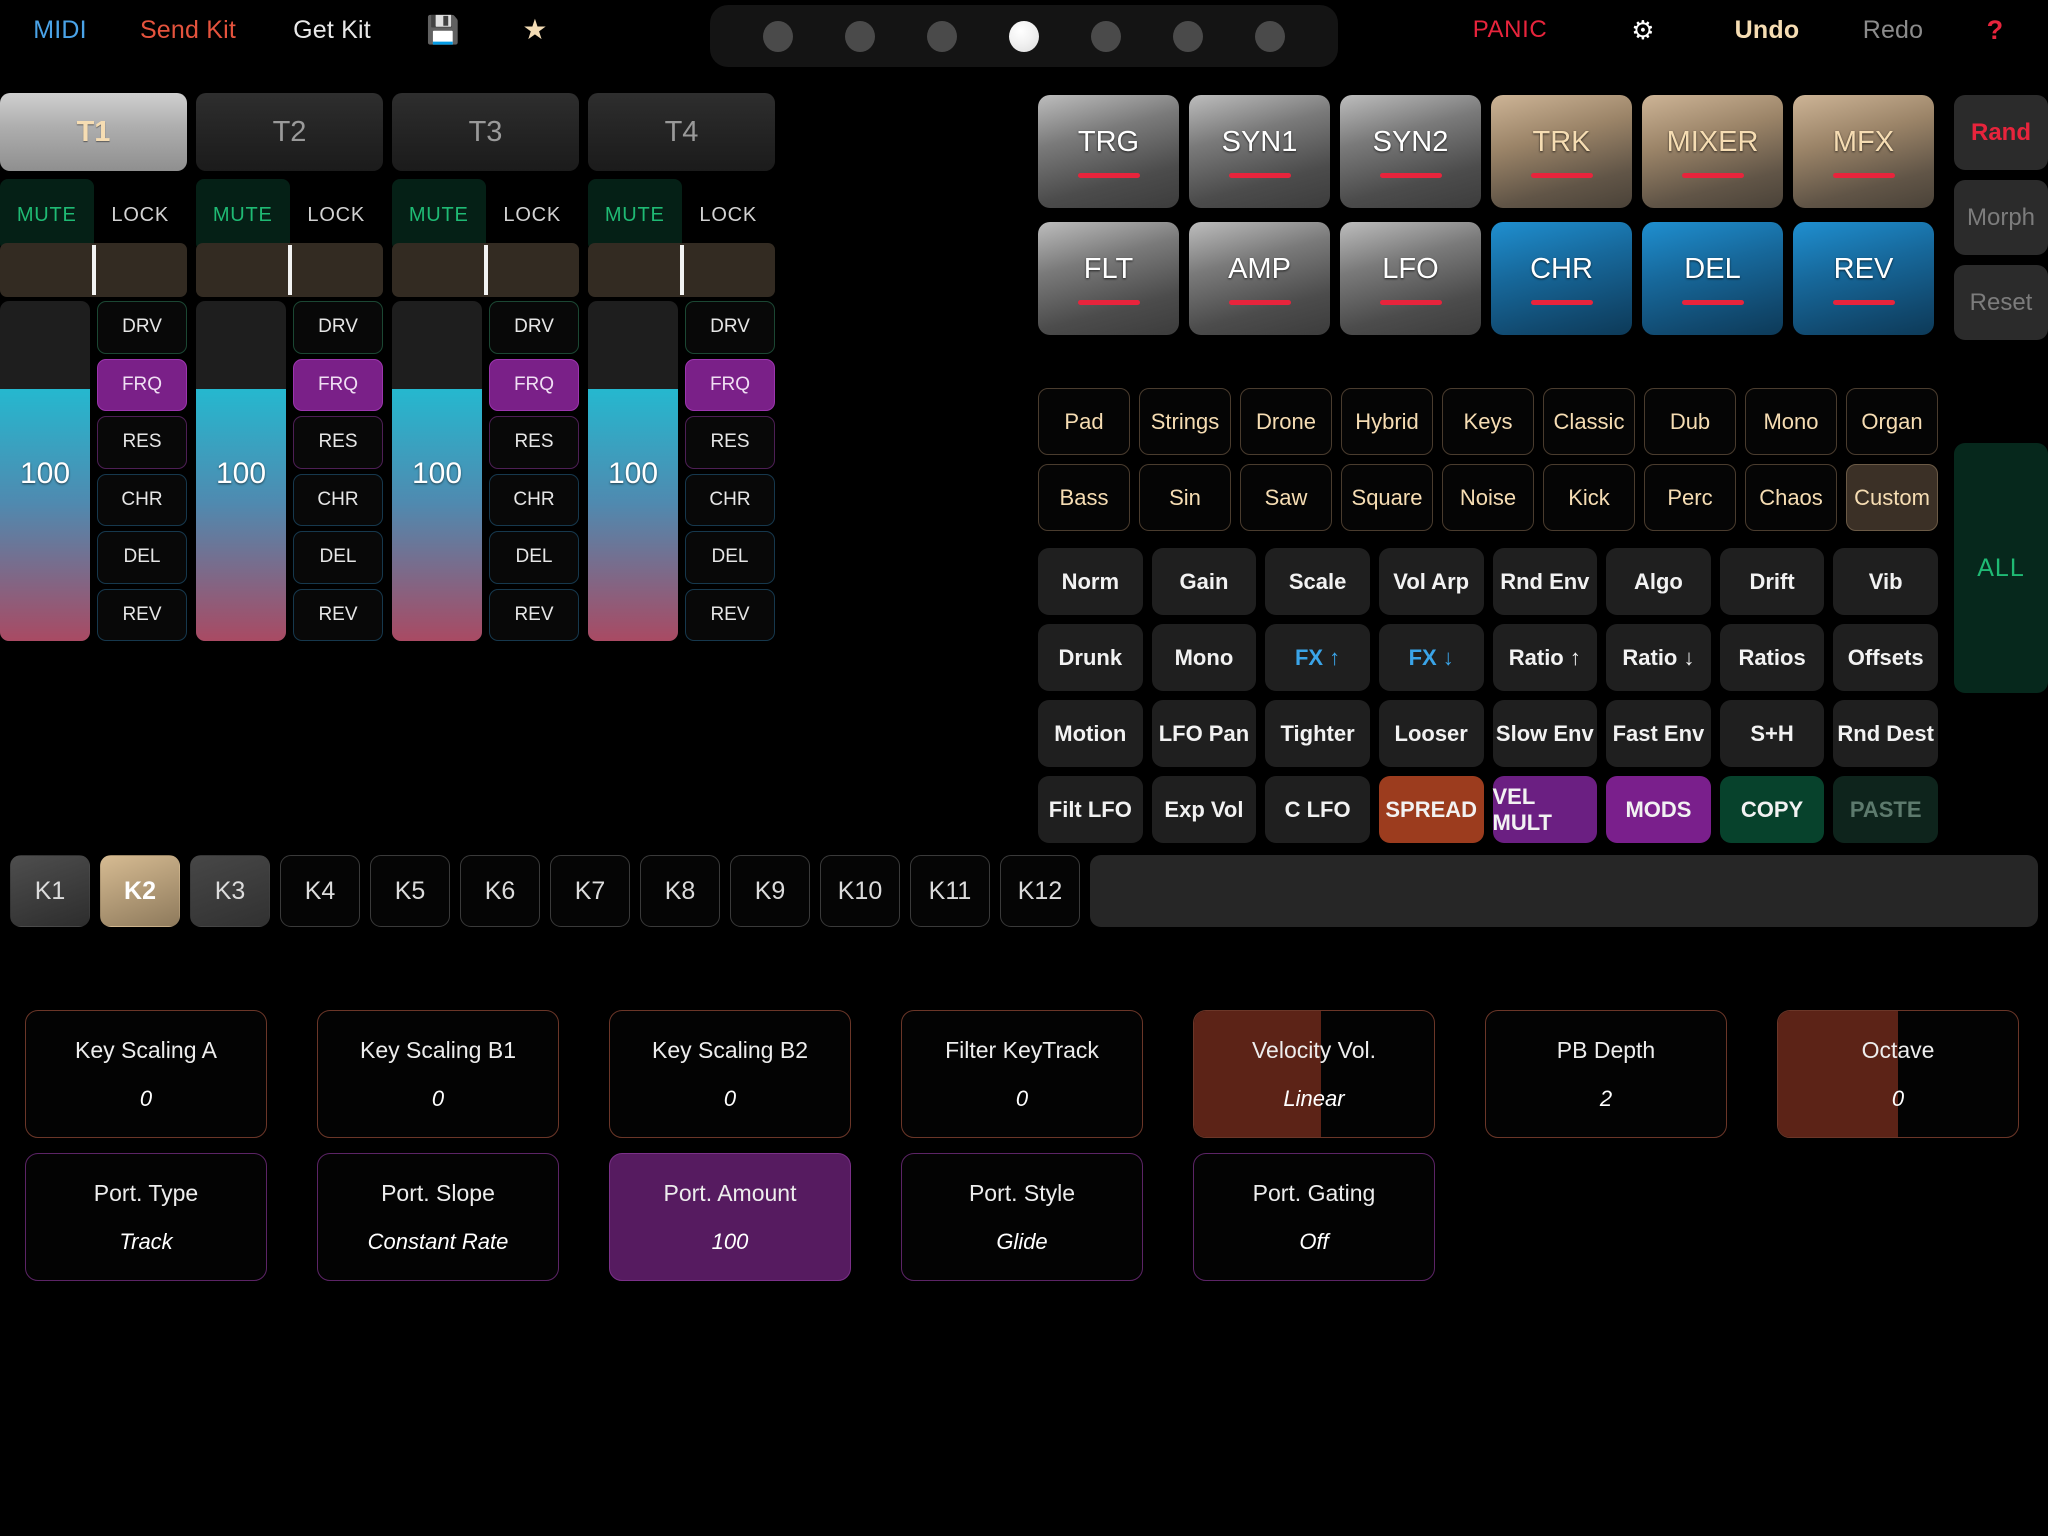  What do you see at coordinates (140, 891) in the screenshot?
I see `kit-slot-k2: K2` at bounding box center [140, 891].